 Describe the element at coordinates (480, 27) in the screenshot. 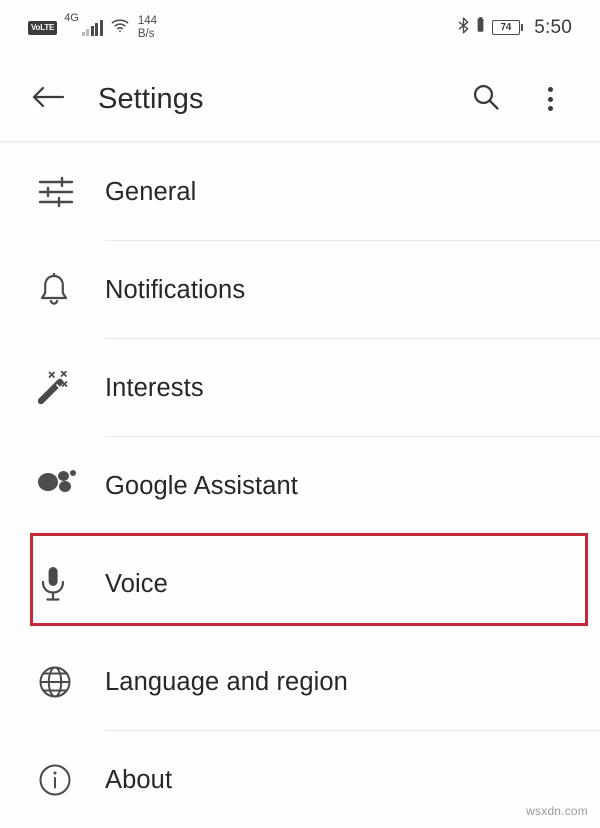

I see `vibrate-icon` at that location.